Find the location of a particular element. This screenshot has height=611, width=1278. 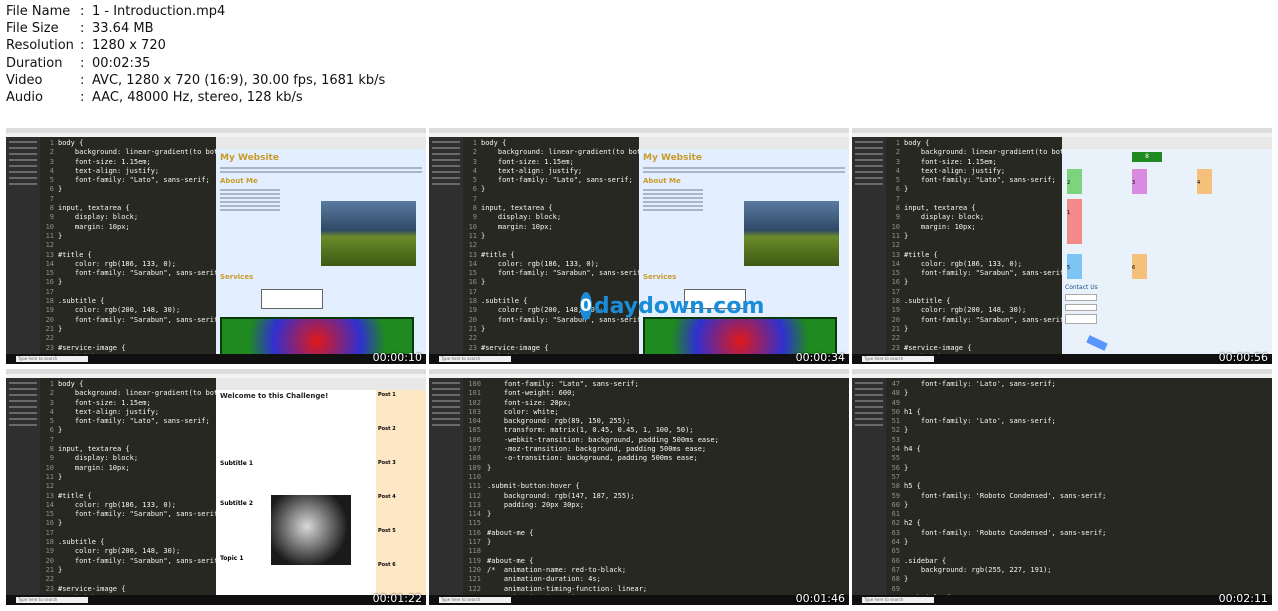

info-key: File Name is located at coordinates (38, 11).